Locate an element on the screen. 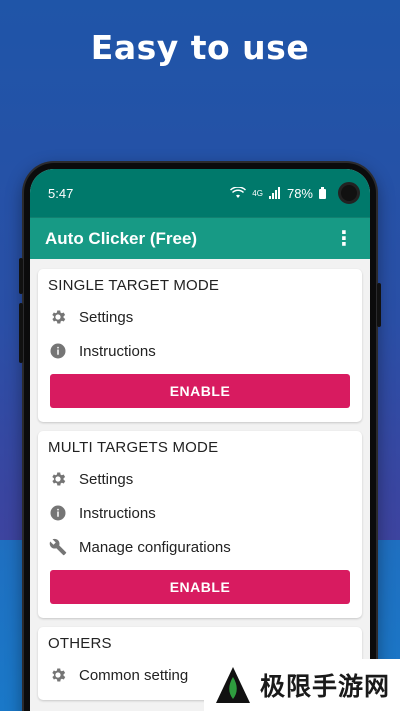 The width and height of the screenshot is (400, 711). front-camera is located at coordinates (349, 193).